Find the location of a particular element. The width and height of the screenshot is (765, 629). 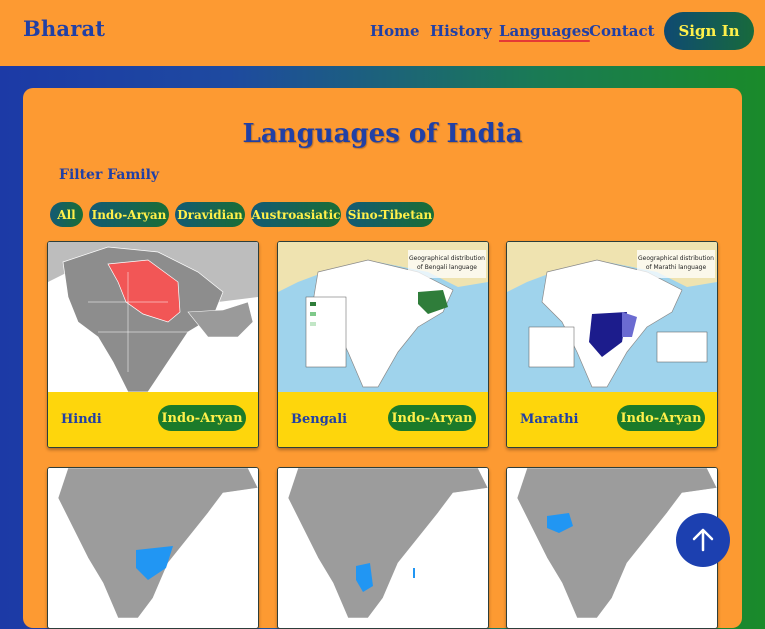

filter-chip-sino-tibetan: Sino-Tibetan is located at coordinates (390, 214).